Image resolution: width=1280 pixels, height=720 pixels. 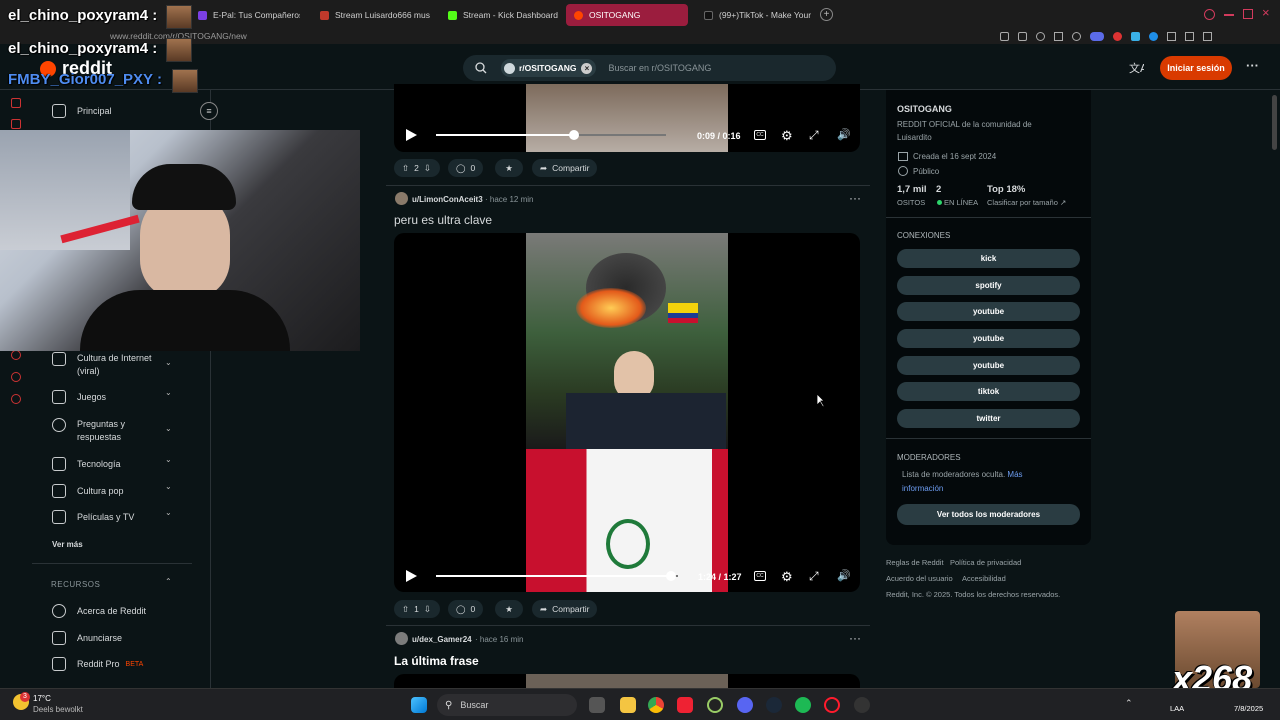 What do you see at coordinates (832, 705) in the screenshot?
I see `opera-icon` at bounding box center [832, 705].